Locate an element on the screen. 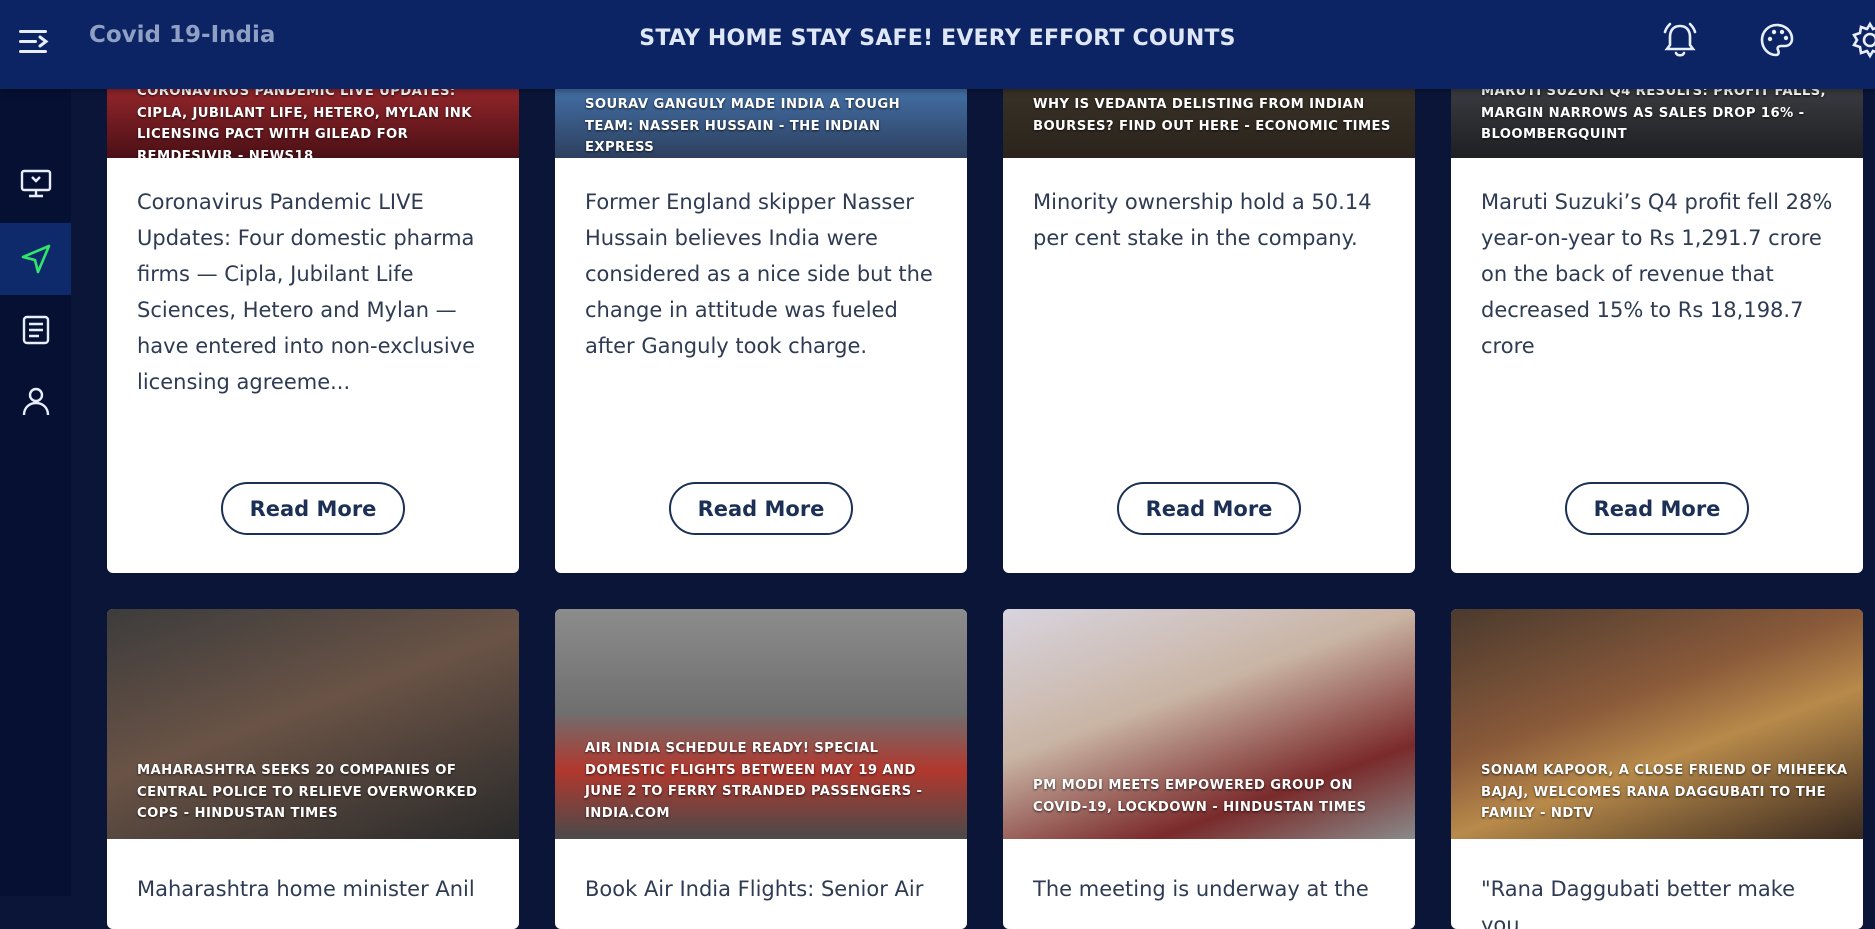  banner-text: STAY HOME STAY SAFE! EVERY EFFORT COUNTS is located at coordinates (937, 38).